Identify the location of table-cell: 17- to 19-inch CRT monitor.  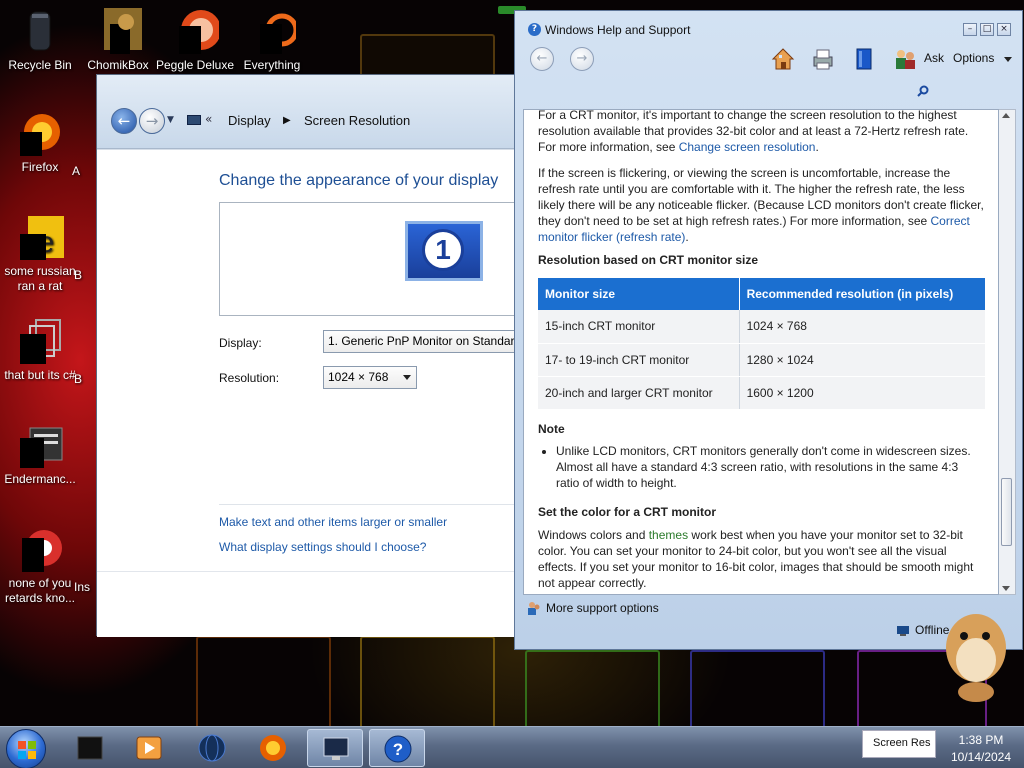
(639, 360).